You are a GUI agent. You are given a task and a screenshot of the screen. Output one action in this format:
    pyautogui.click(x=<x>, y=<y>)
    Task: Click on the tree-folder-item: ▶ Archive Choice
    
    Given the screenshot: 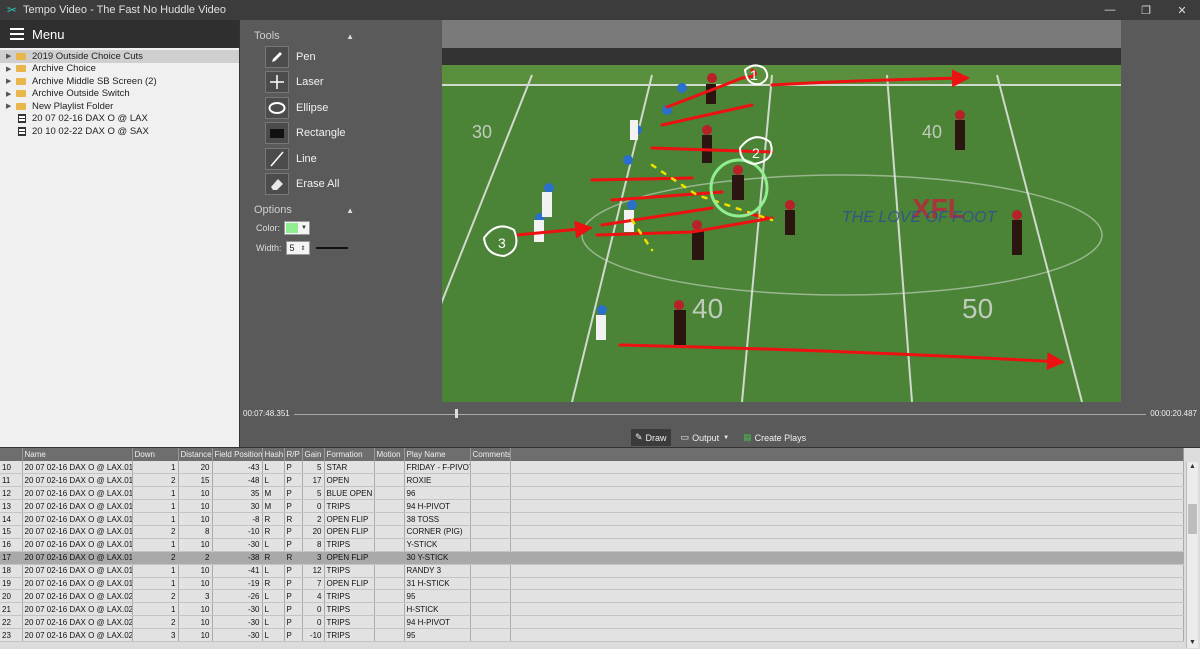 What is the action you would take?
    pyautogui.click(x=119, y=69)
    